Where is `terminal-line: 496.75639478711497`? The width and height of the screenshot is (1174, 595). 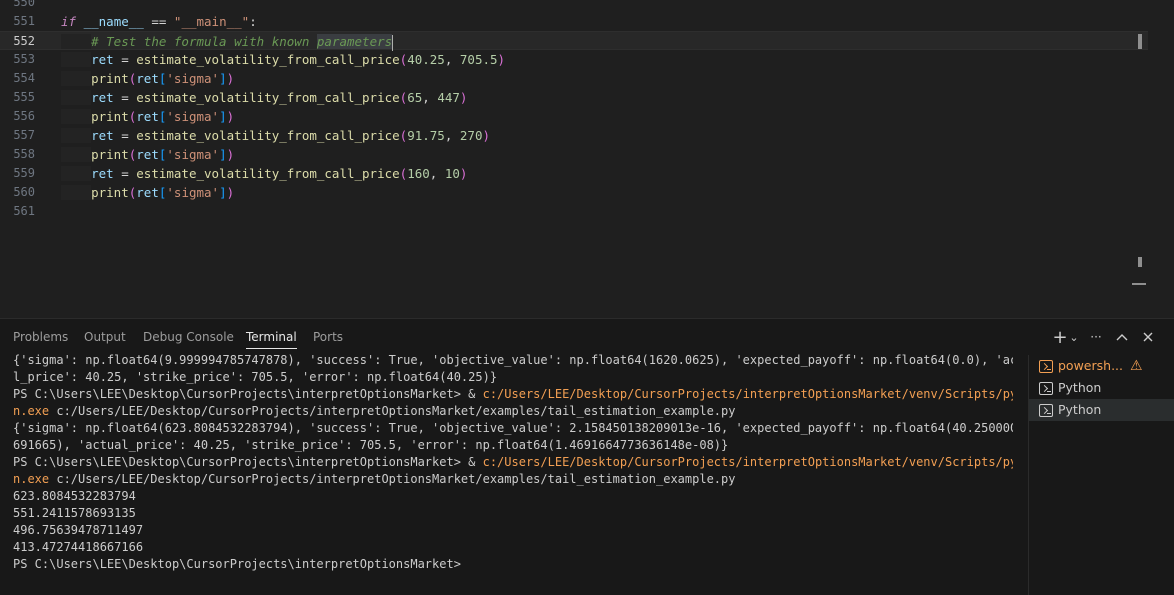 terminal-line: 496.75639478711497 is located at coordinates (513, 530).